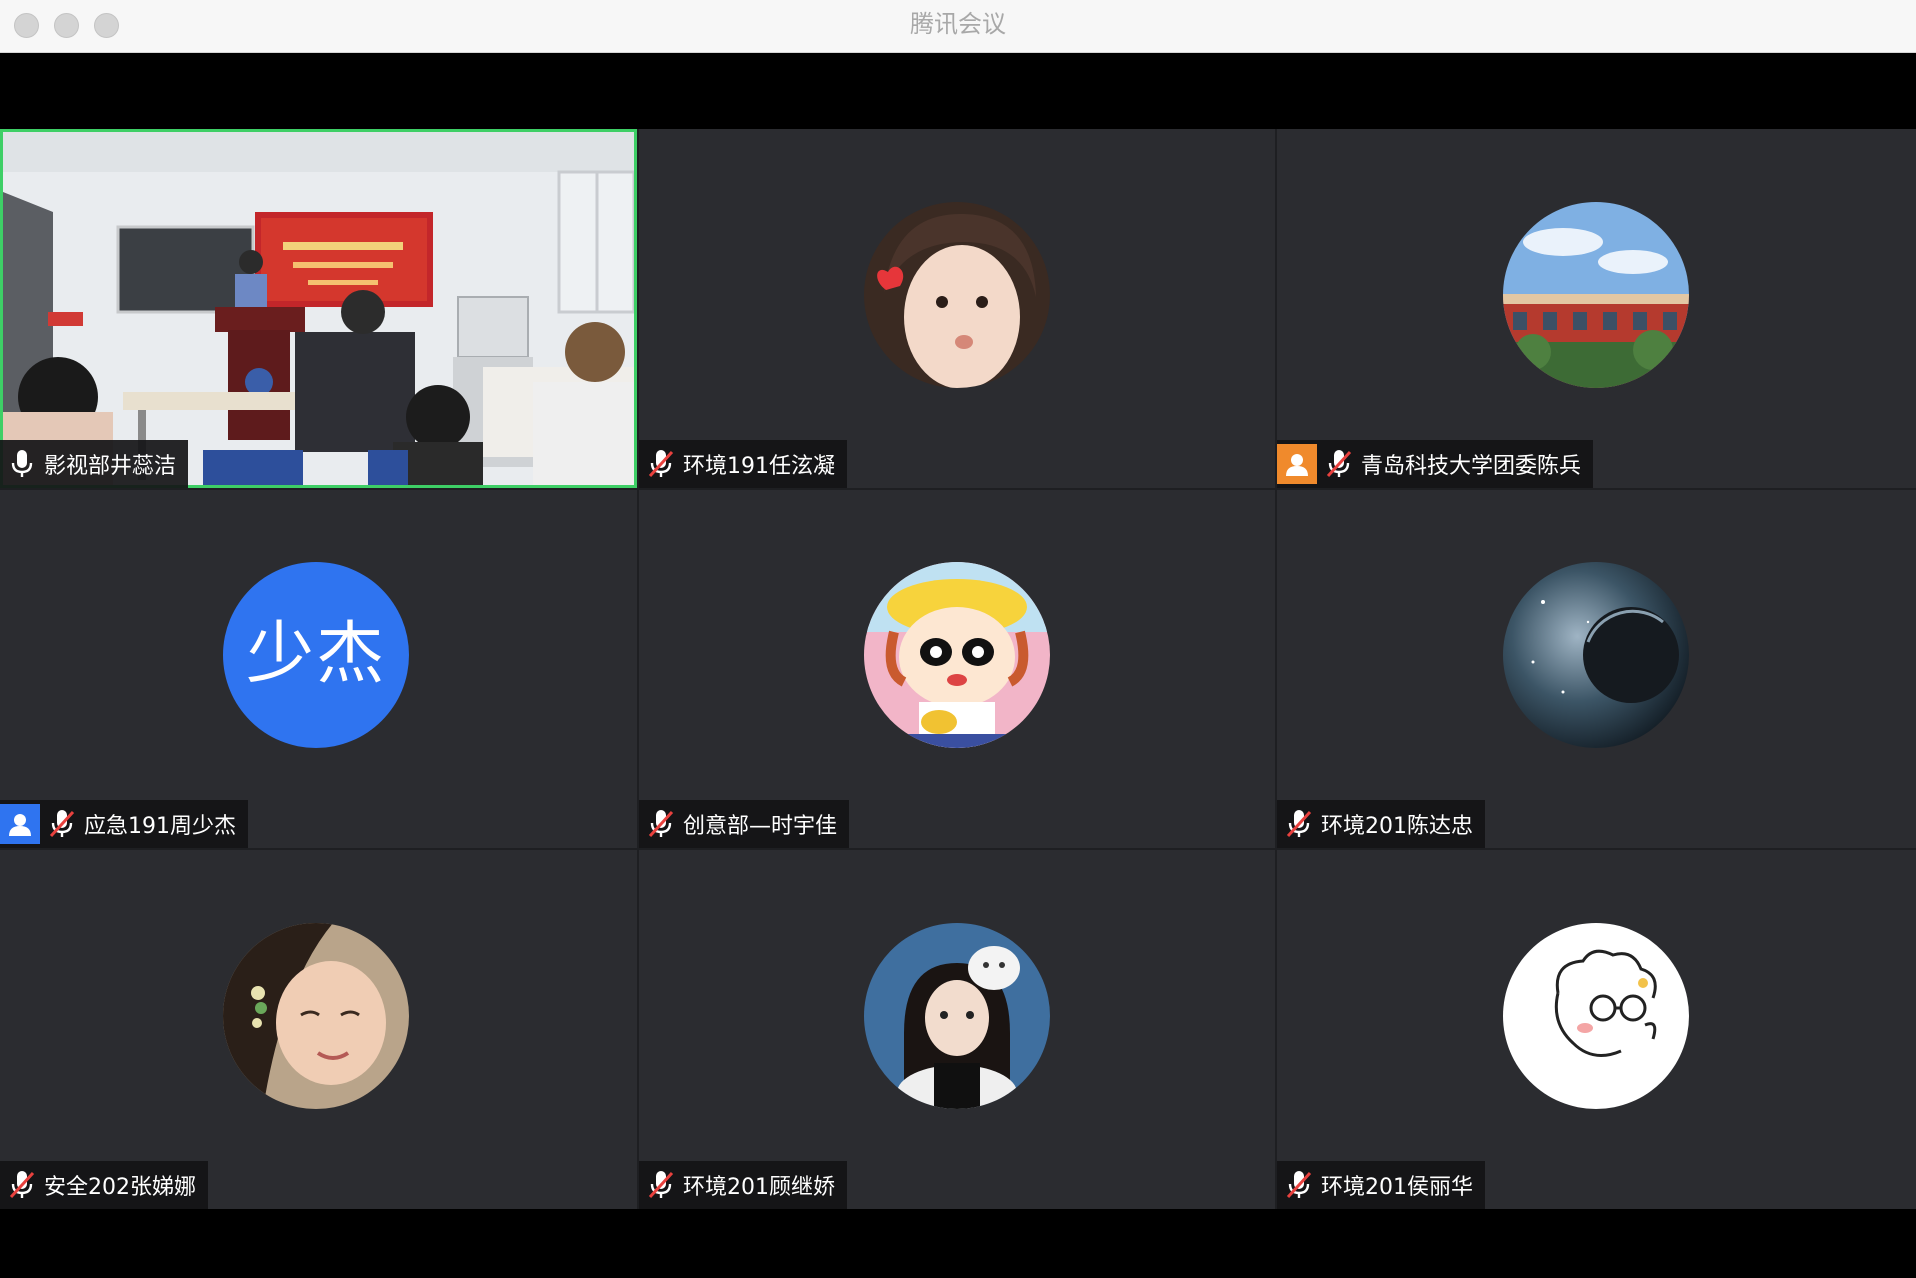  I want to click on participant-tile-6: 环境201陈达忠, so click(1596, 669).